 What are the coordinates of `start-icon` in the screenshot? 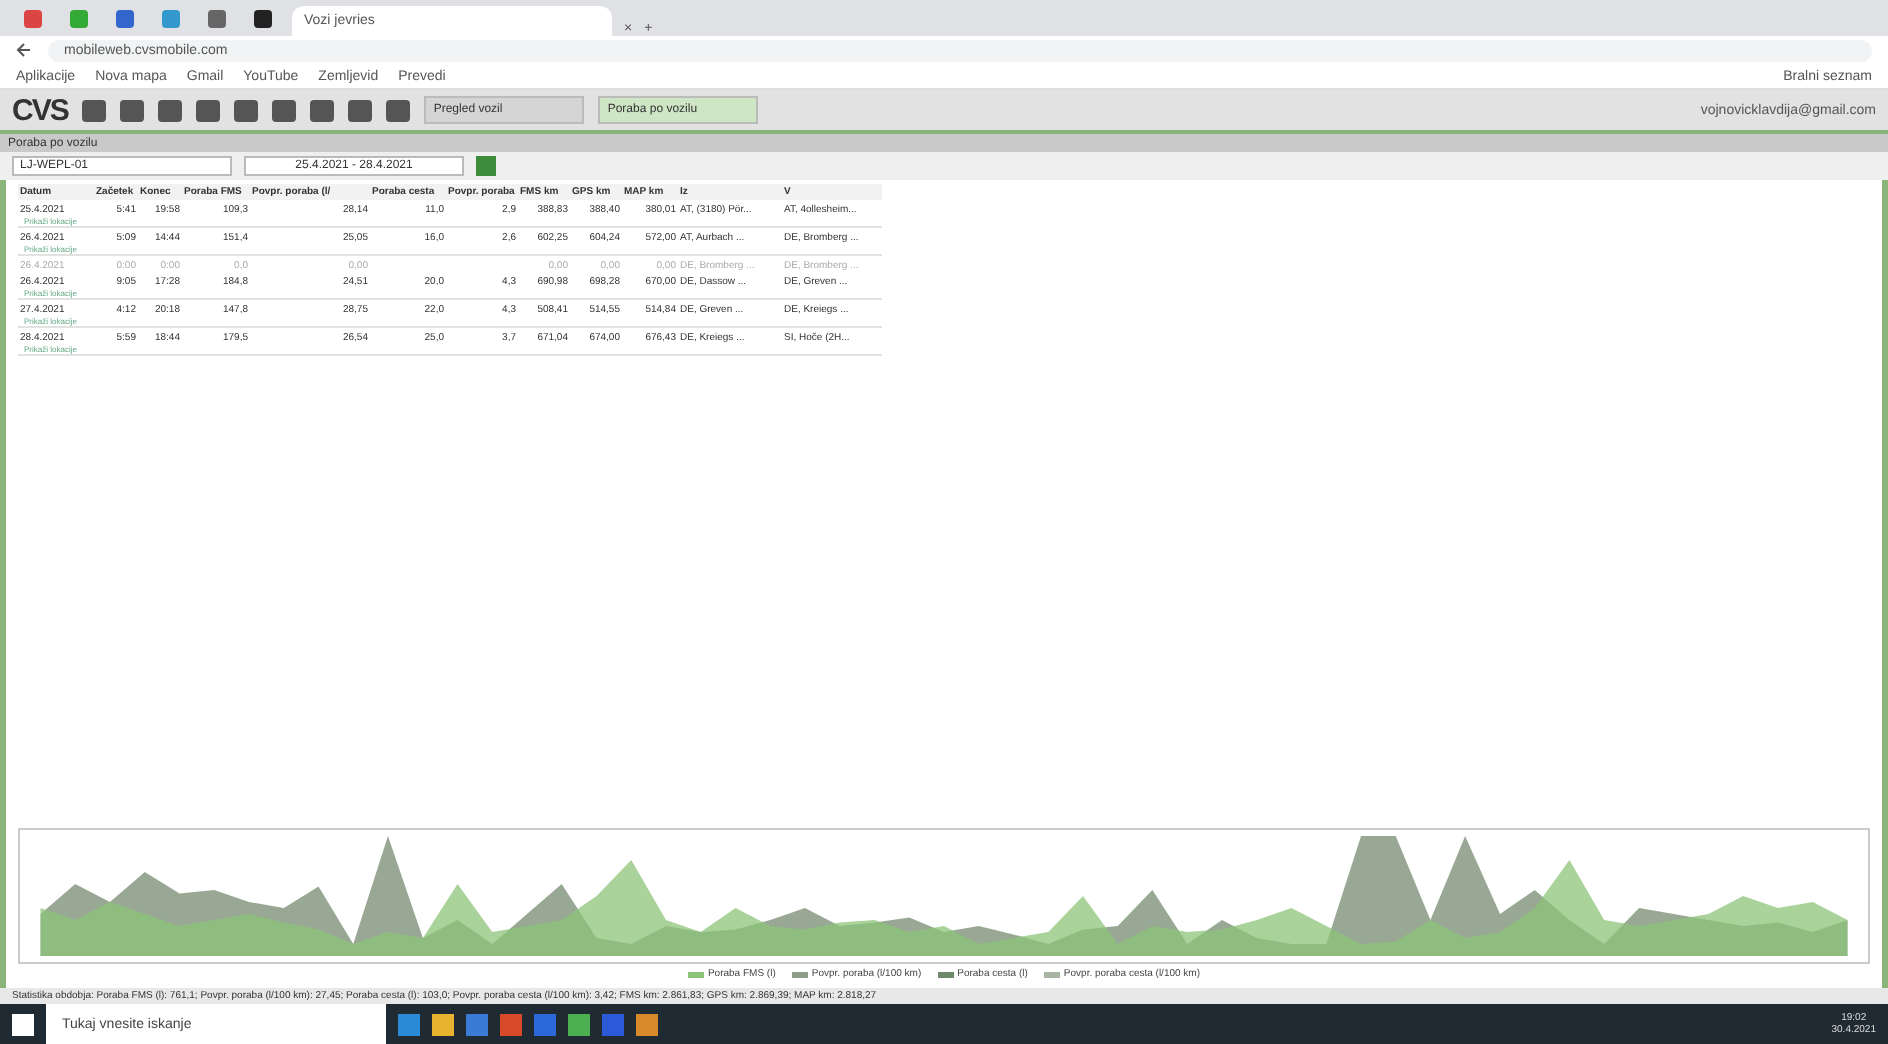 It's located at (23, 1024).